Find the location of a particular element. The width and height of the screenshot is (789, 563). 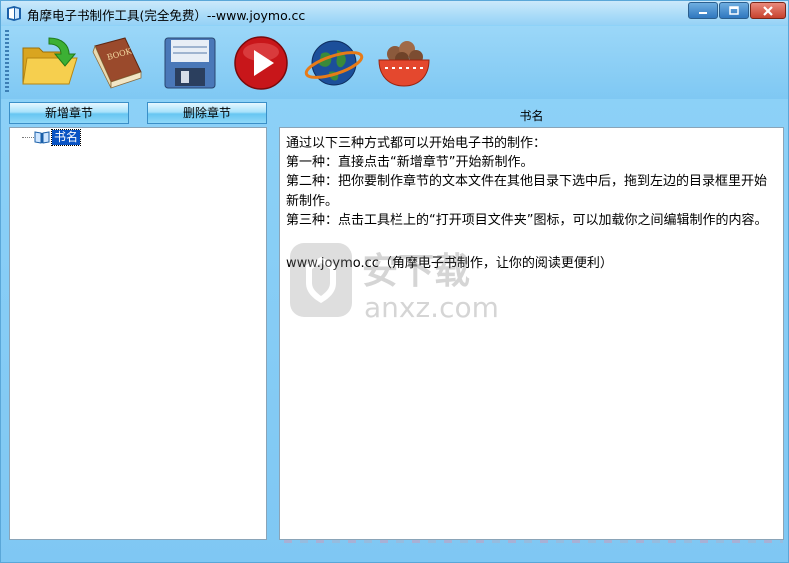

minimize-button is located at coordinates (703, 10).